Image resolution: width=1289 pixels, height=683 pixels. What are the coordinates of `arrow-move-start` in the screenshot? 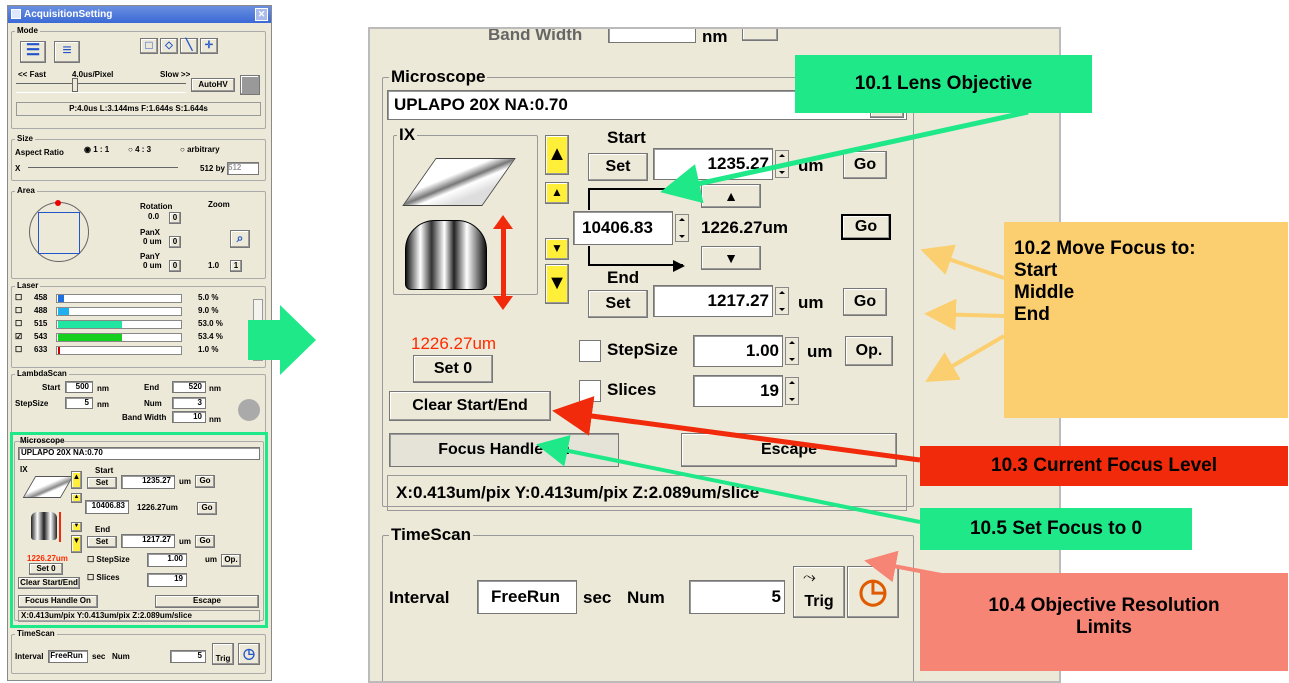 It's located at (962, 262).